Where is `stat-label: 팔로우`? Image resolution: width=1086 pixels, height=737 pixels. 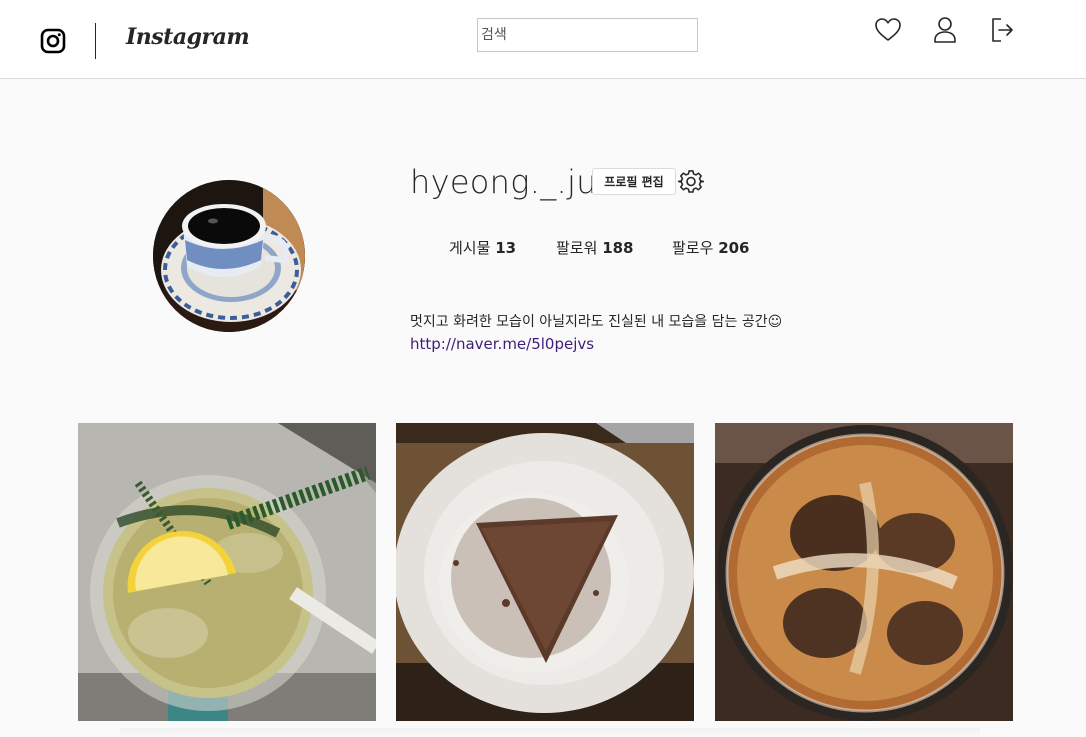
stat-label: 팔로우 is located at coordinates (693, 248).